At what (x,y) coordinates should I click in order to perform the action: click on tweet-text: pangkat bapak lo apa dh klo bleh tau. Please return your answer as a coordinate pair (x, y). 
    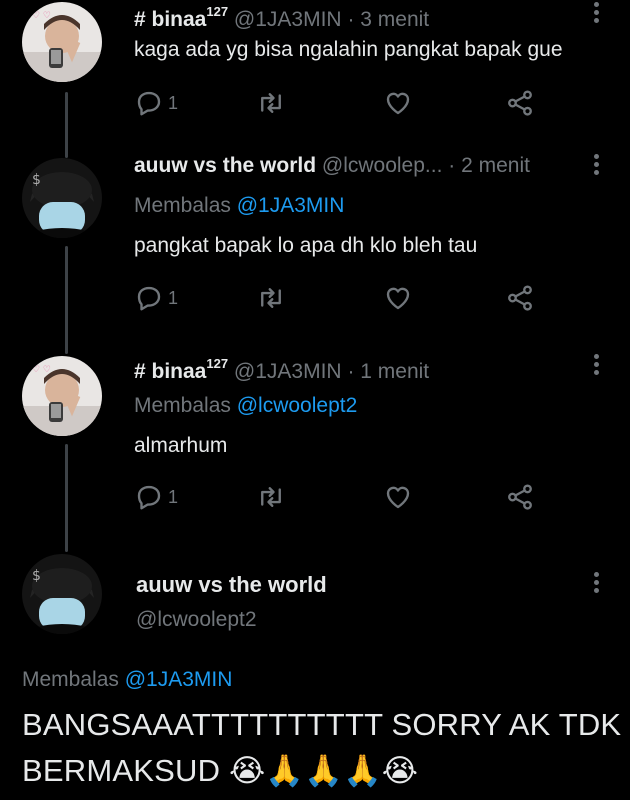
    Looking at the image, I should click on (306, 245).